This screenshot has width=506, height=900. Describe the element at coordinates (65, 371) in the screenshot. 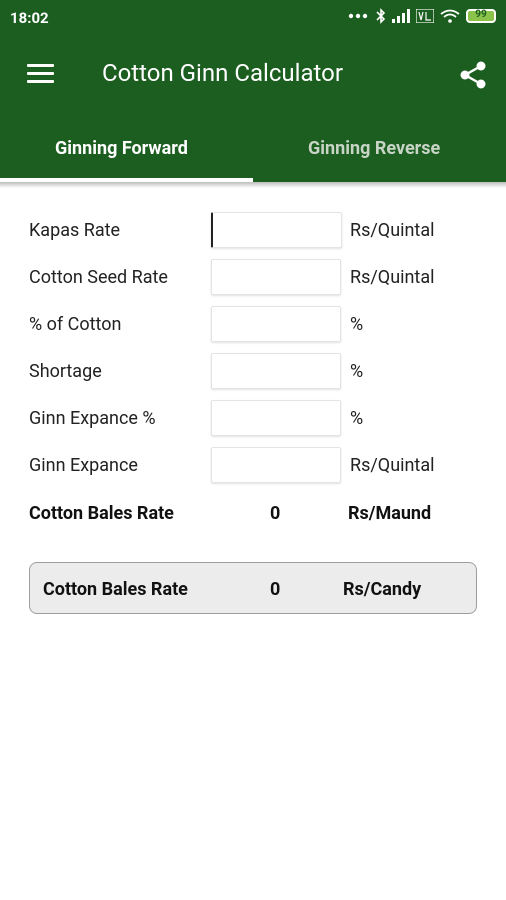

I see `field-label: Shortage` at that location.